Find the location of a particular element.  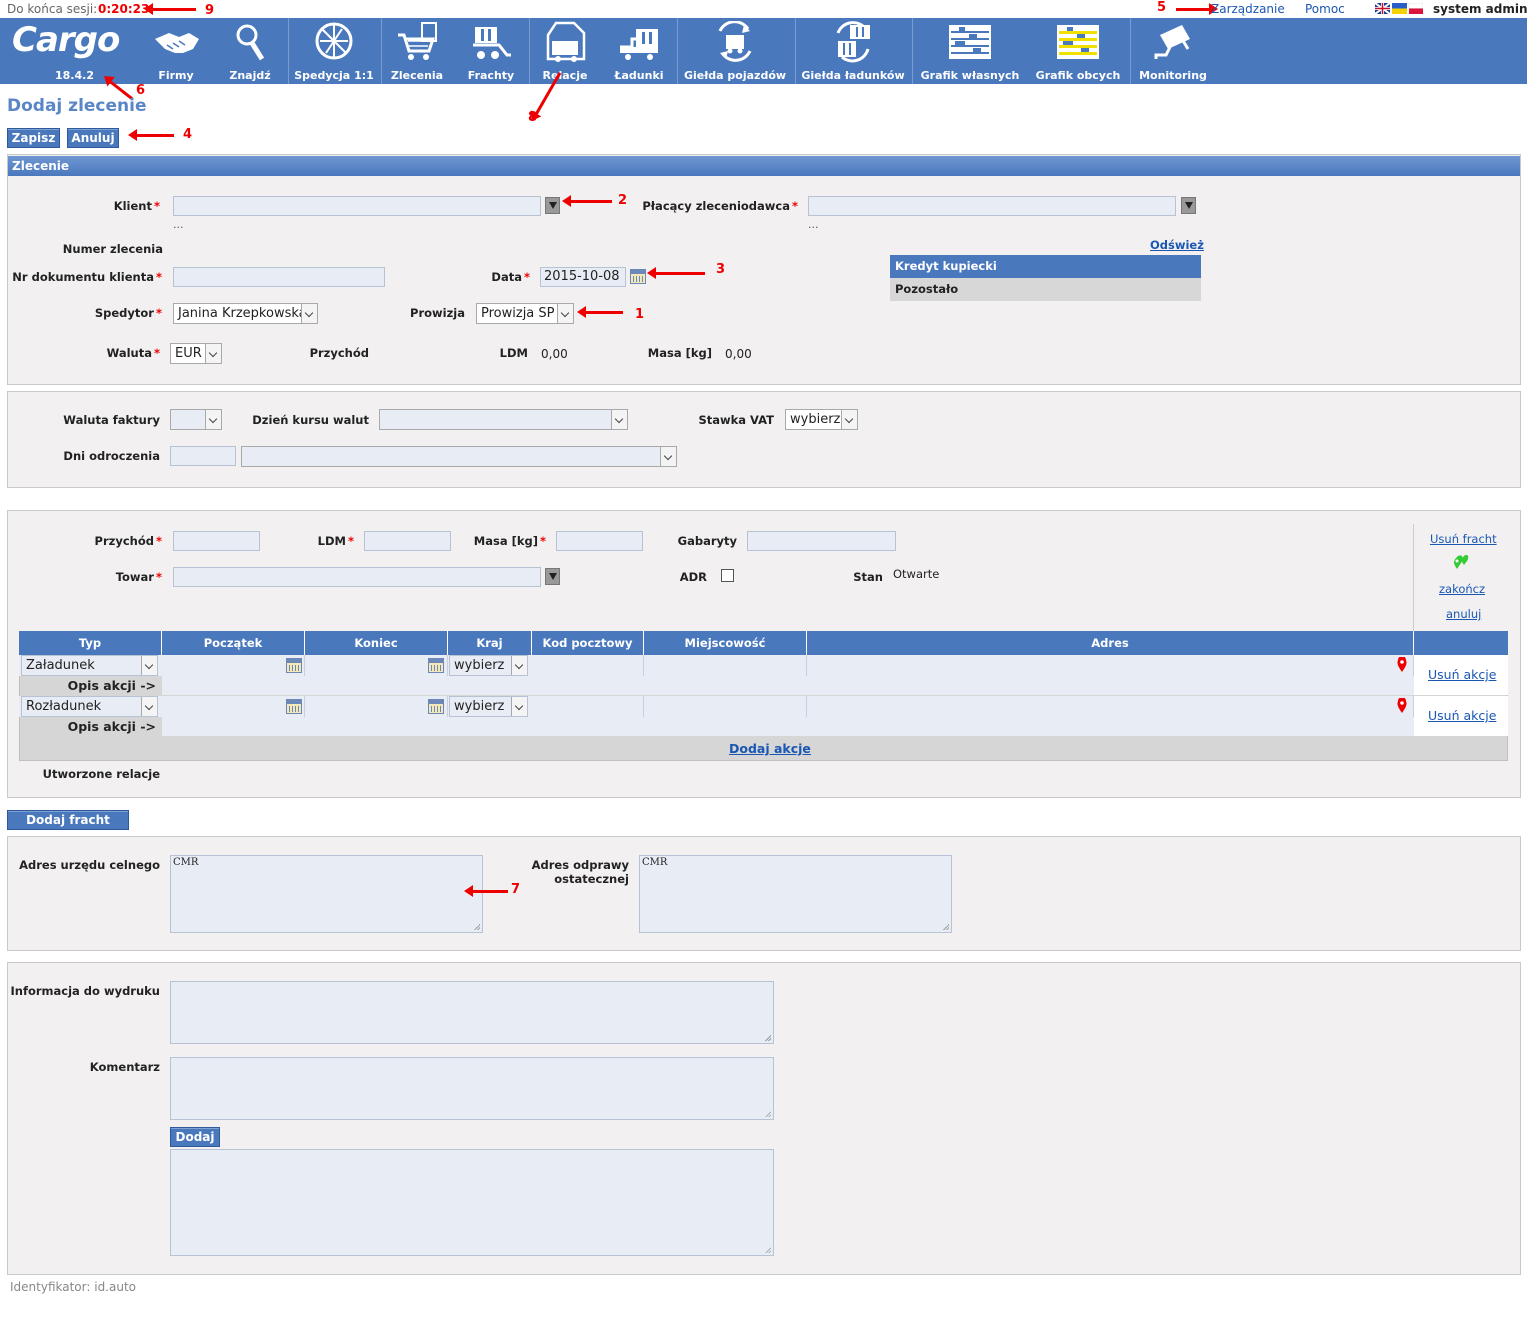

commission-select: Prowizja SP is located at coordinates (525, 313).